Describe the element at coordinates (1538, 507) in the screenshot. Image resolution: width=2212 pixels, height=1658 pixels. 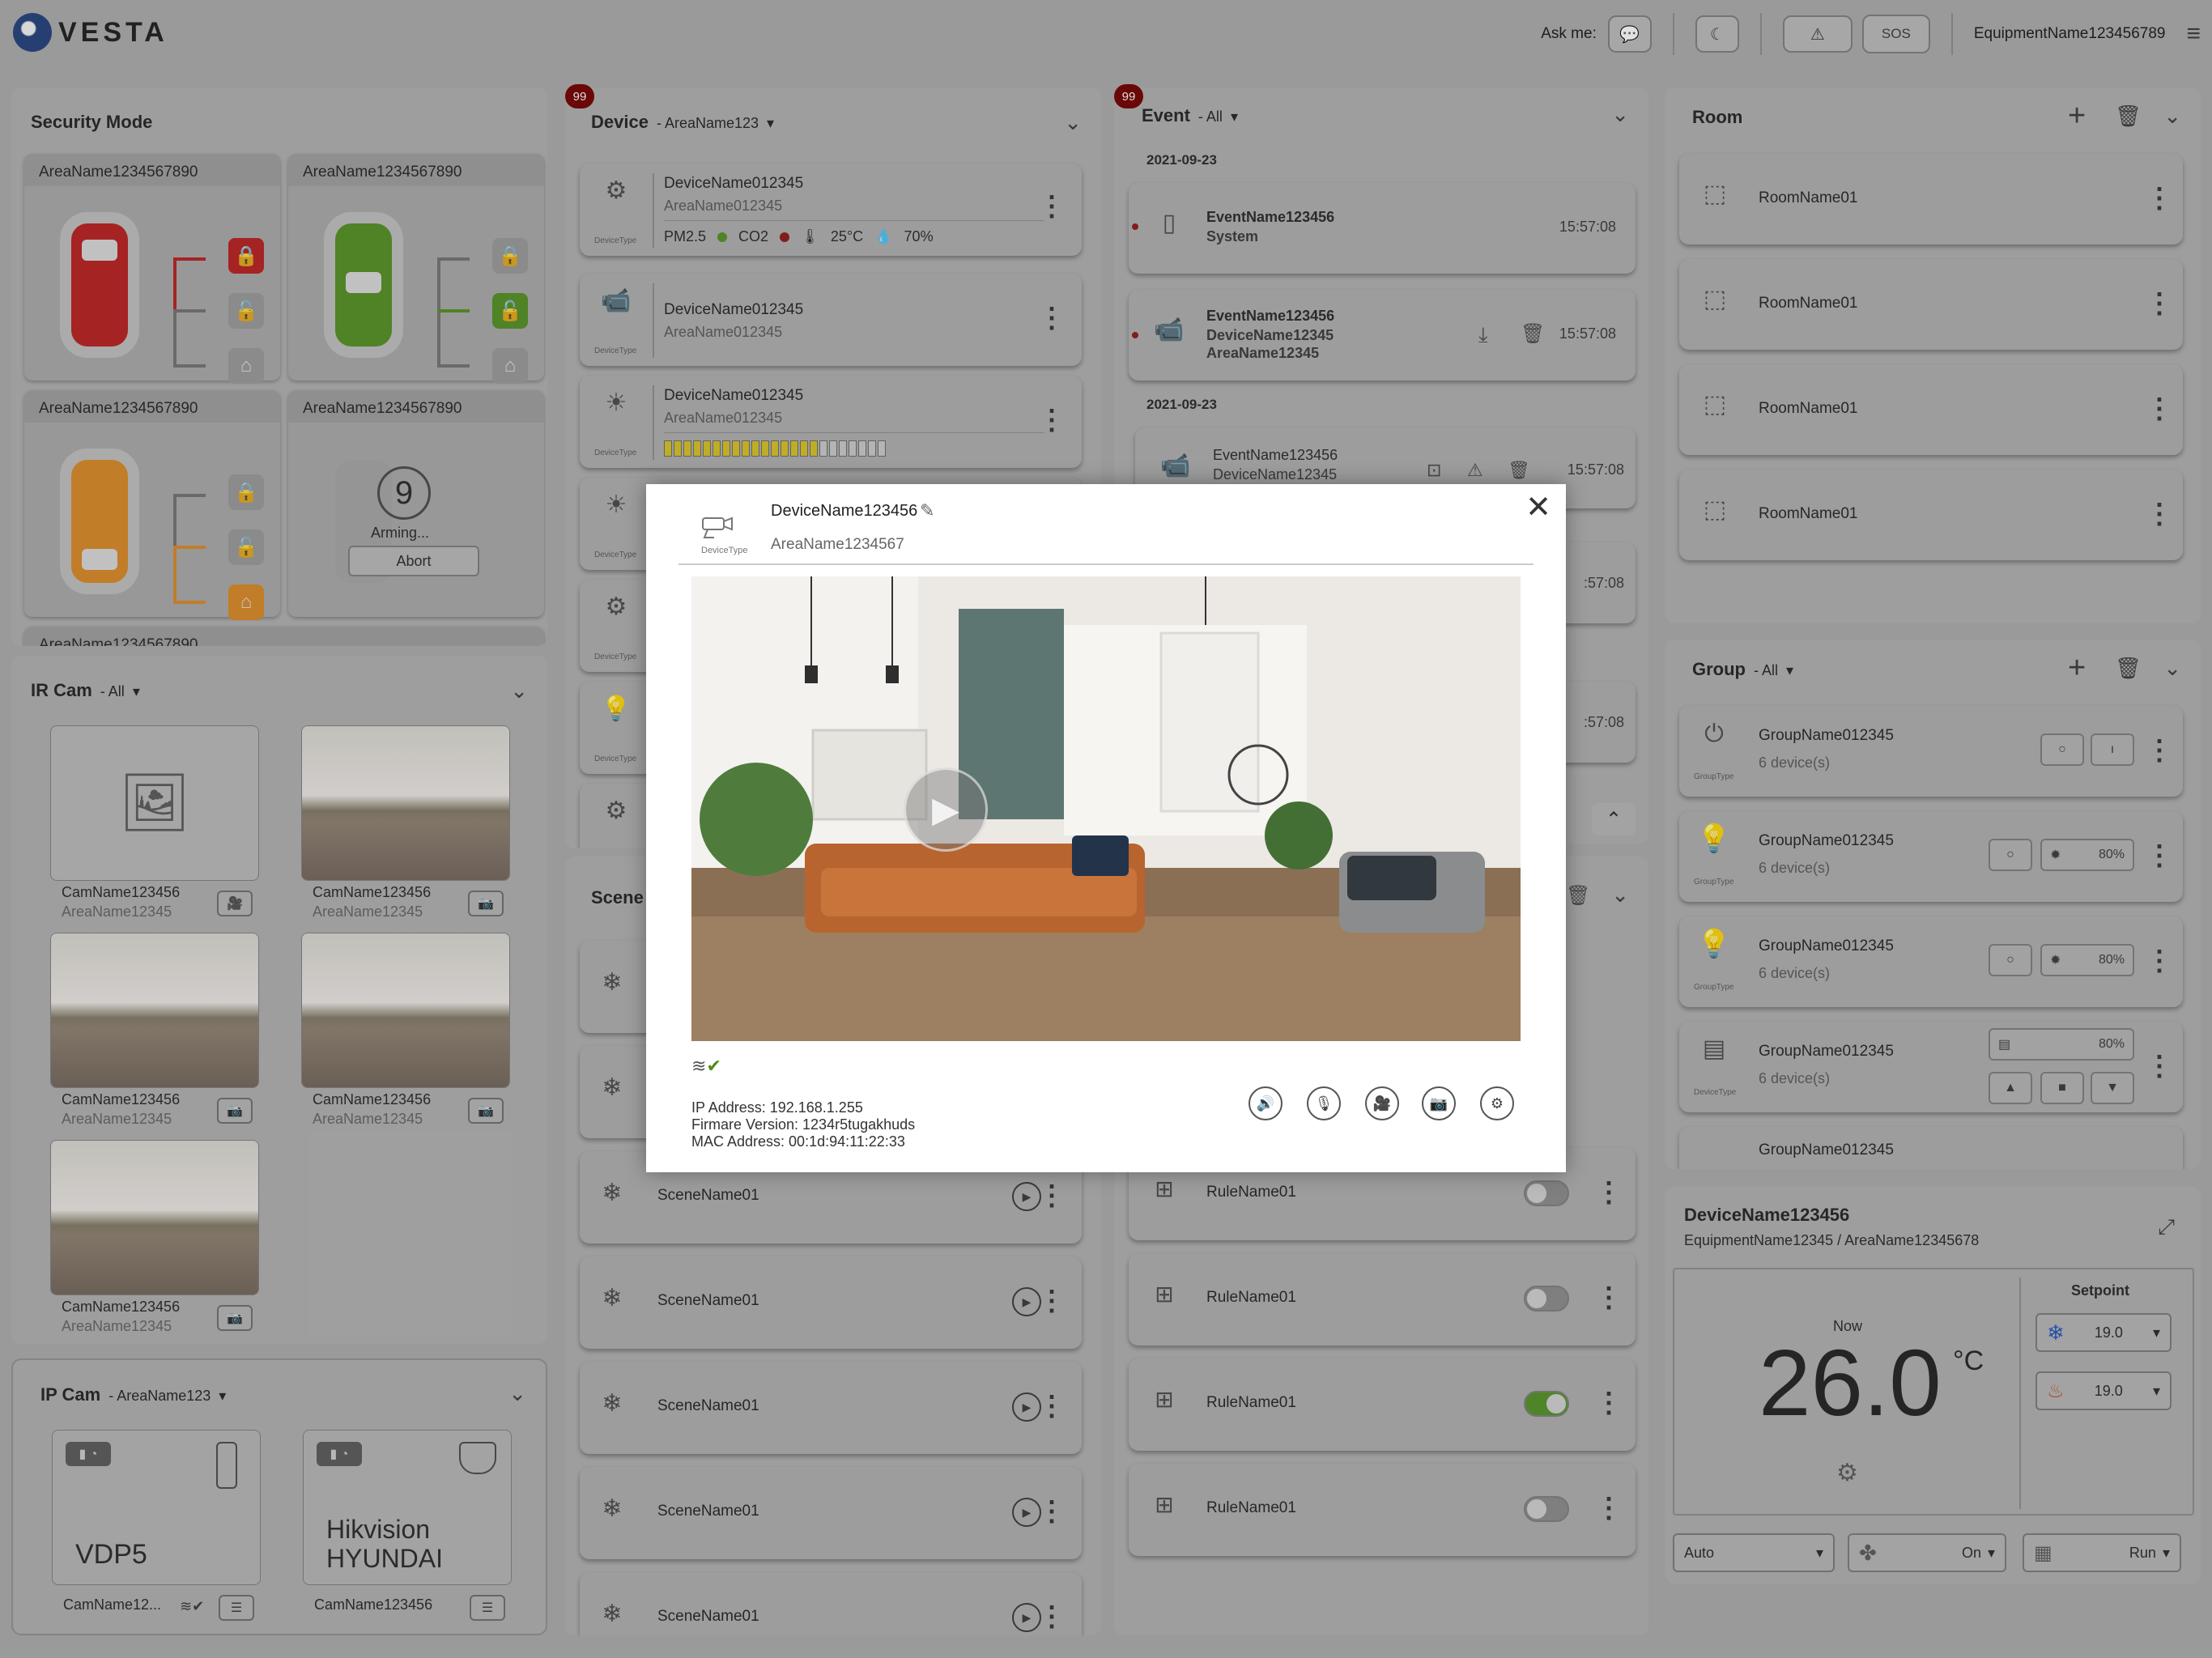
I see `close-icon: ✕` at that location.